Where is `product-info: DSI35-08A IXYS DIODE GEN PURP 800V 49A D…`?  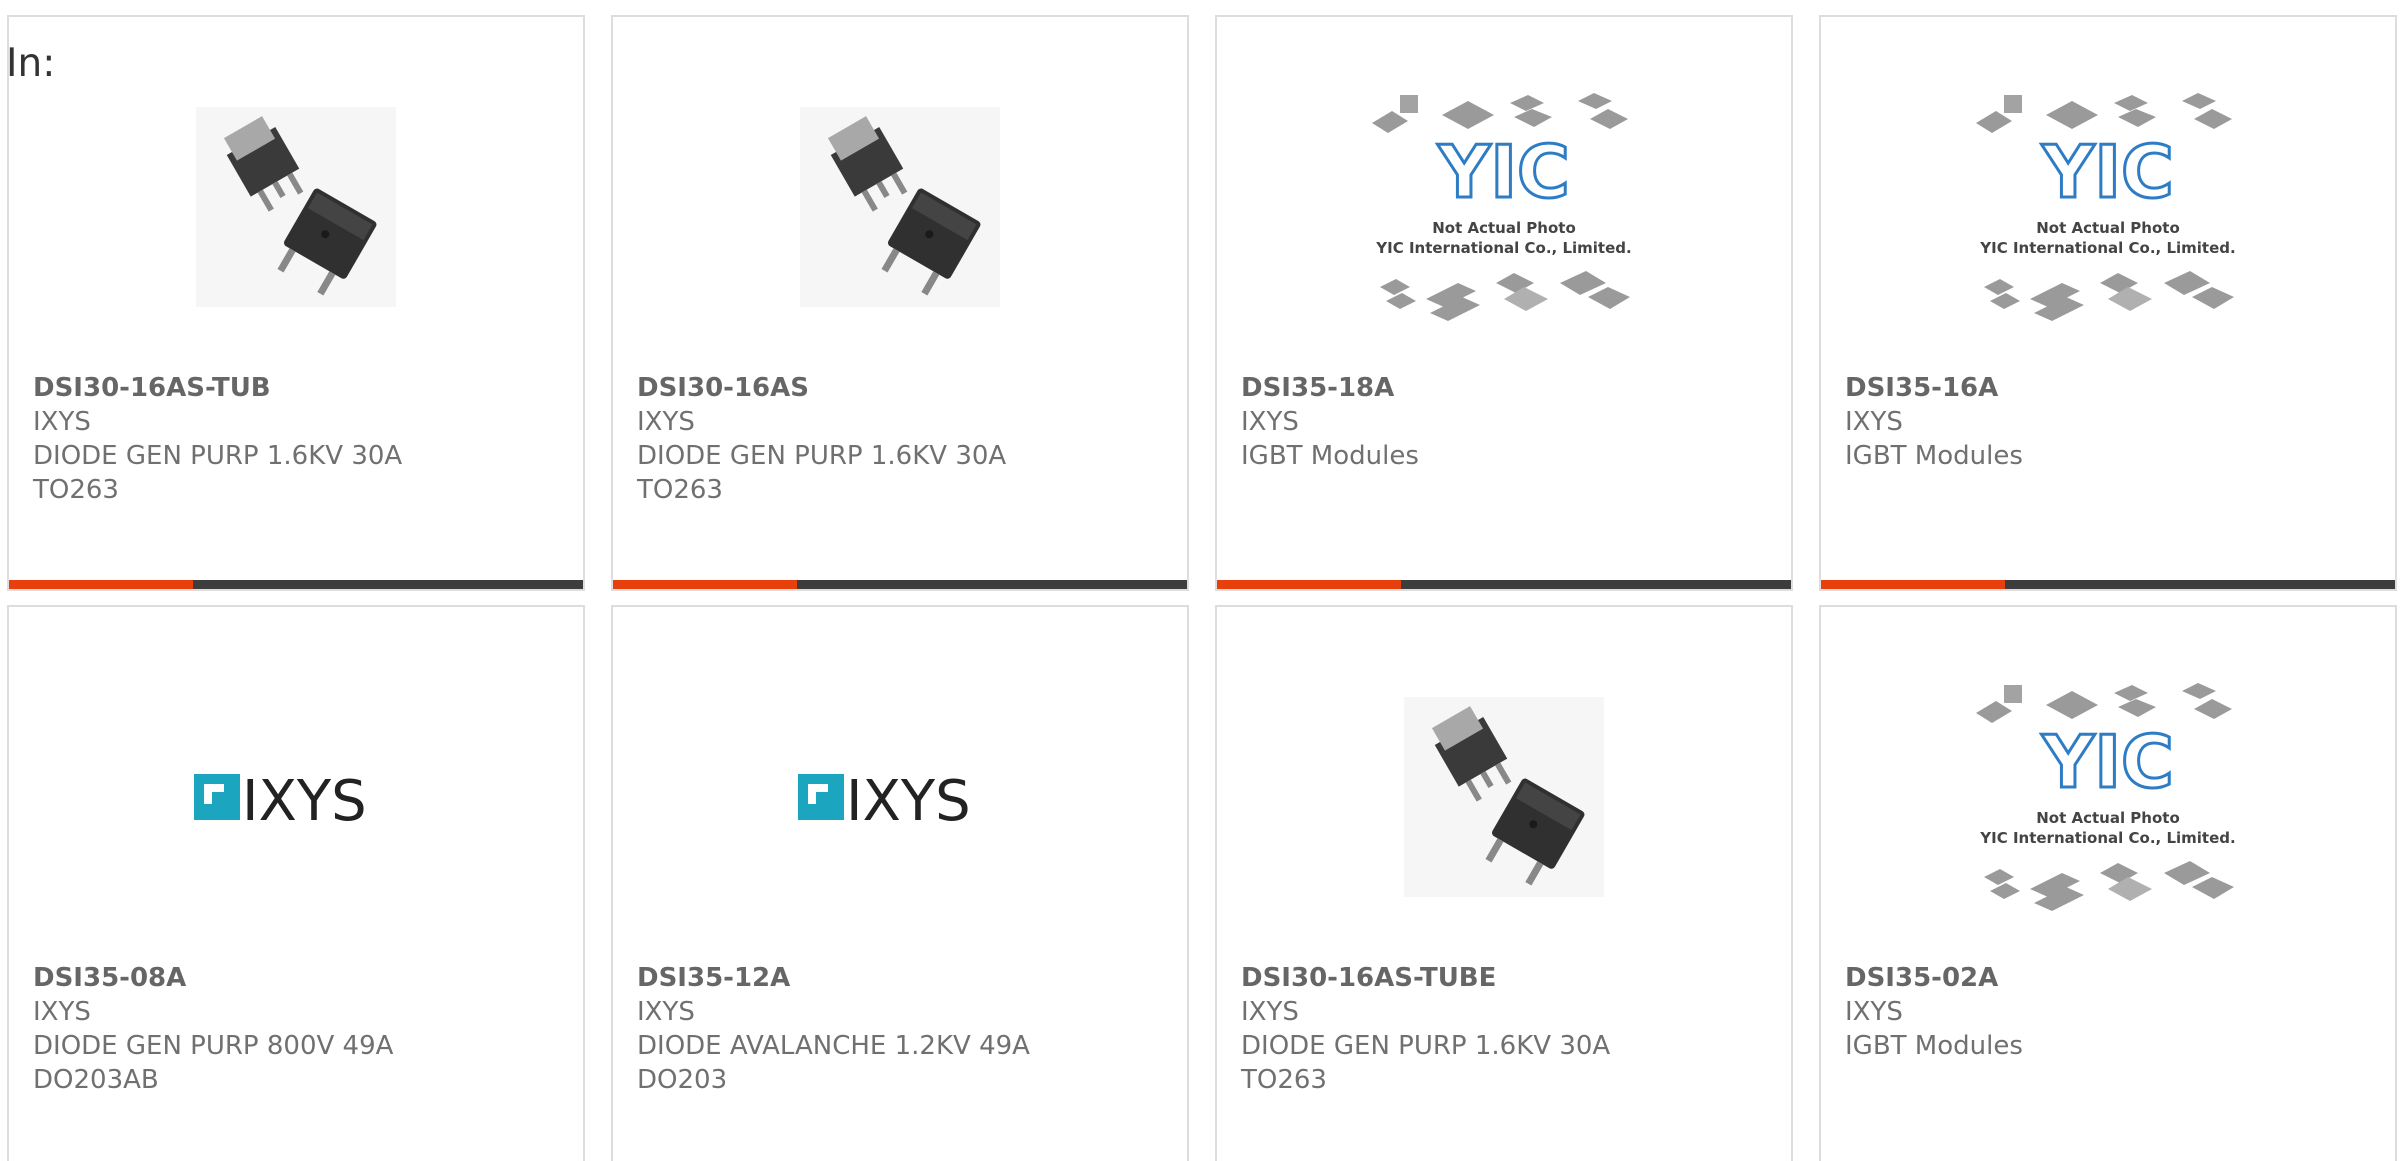
product-info: DSI35-08A IXYS DIODE GEN PURP 800V 49A D… is located at coordinates (303, 1029).